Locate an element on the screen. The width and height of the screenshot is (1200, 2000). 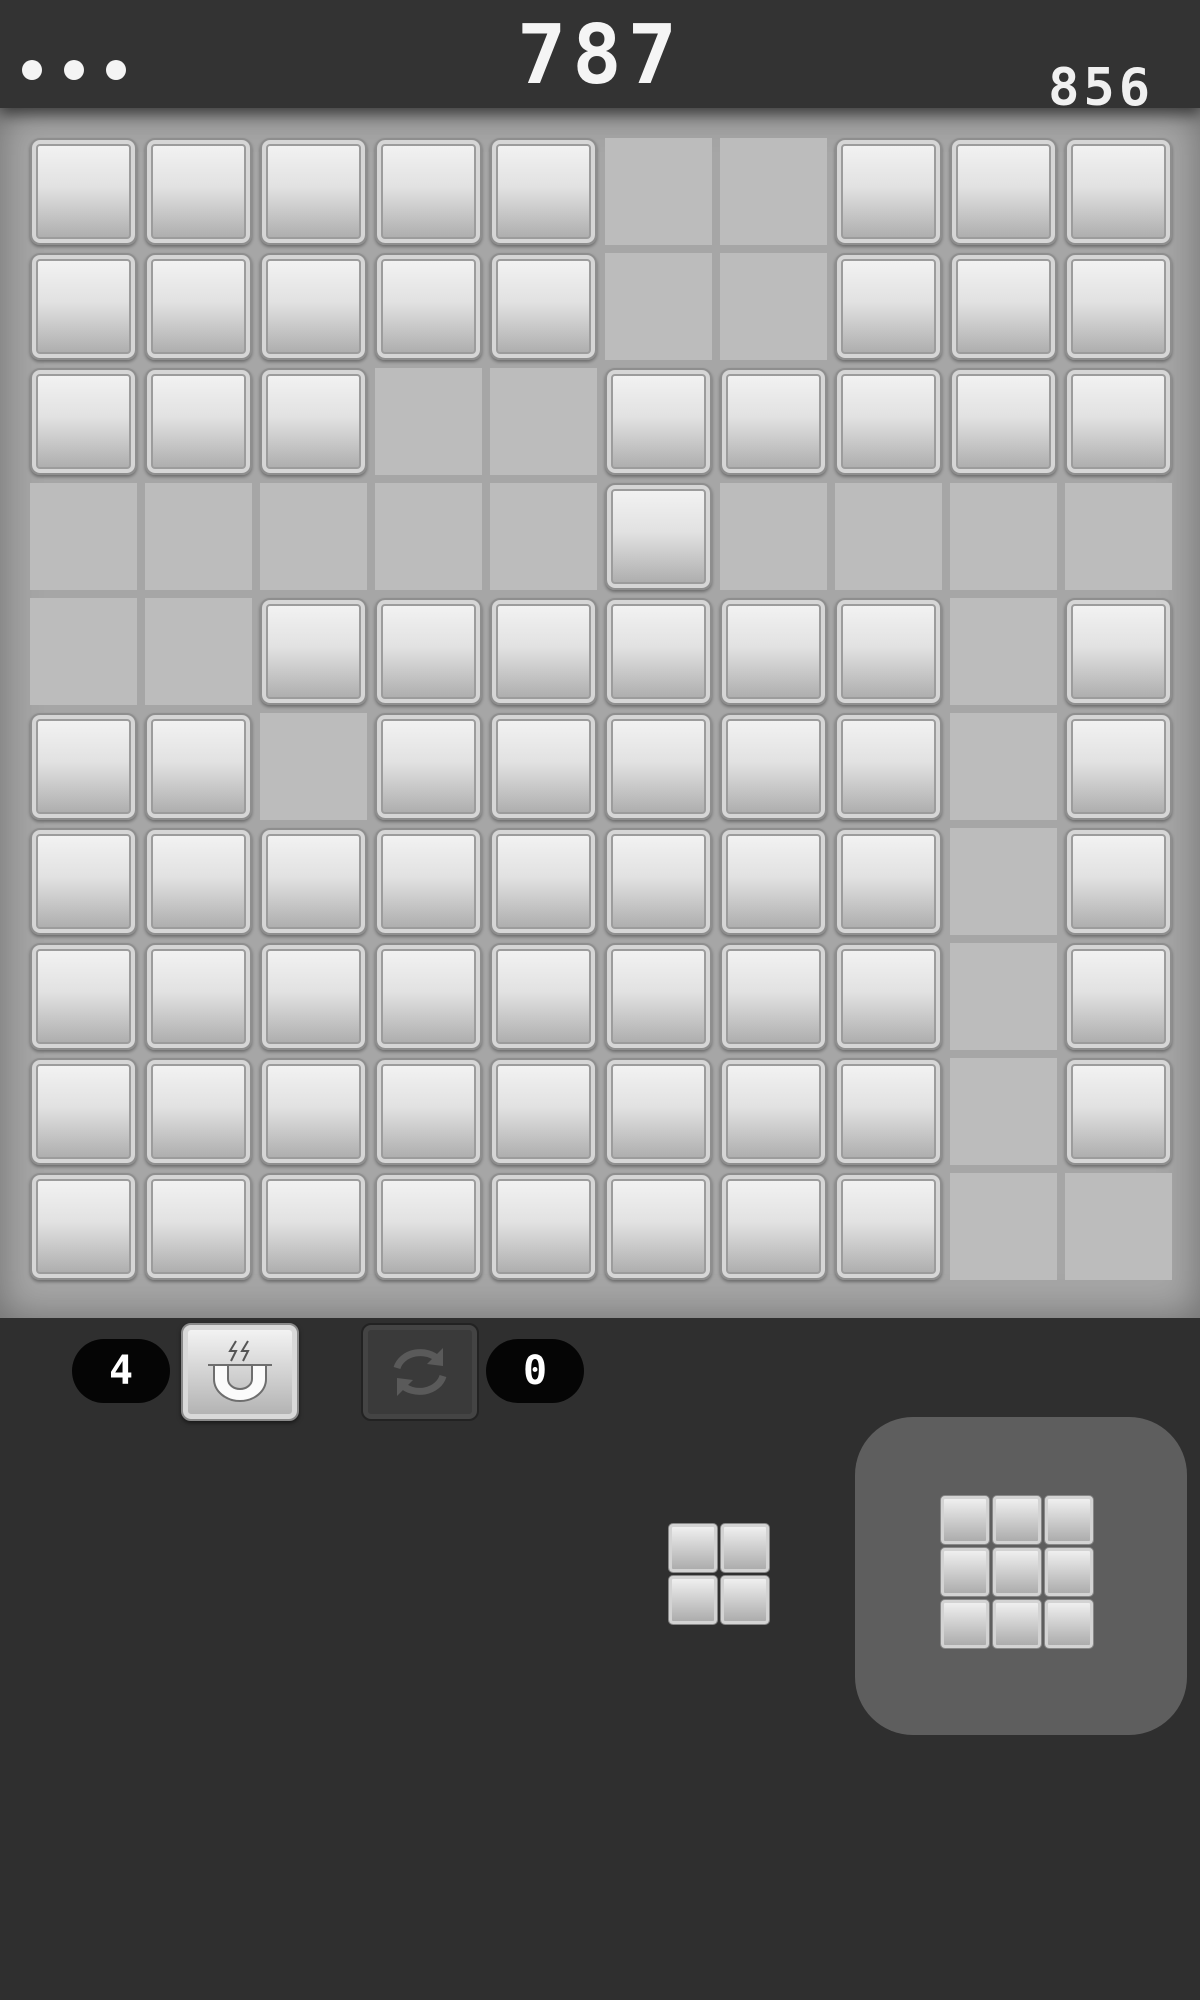
selected-piece-slot is located at coordinates (1021, 1576).